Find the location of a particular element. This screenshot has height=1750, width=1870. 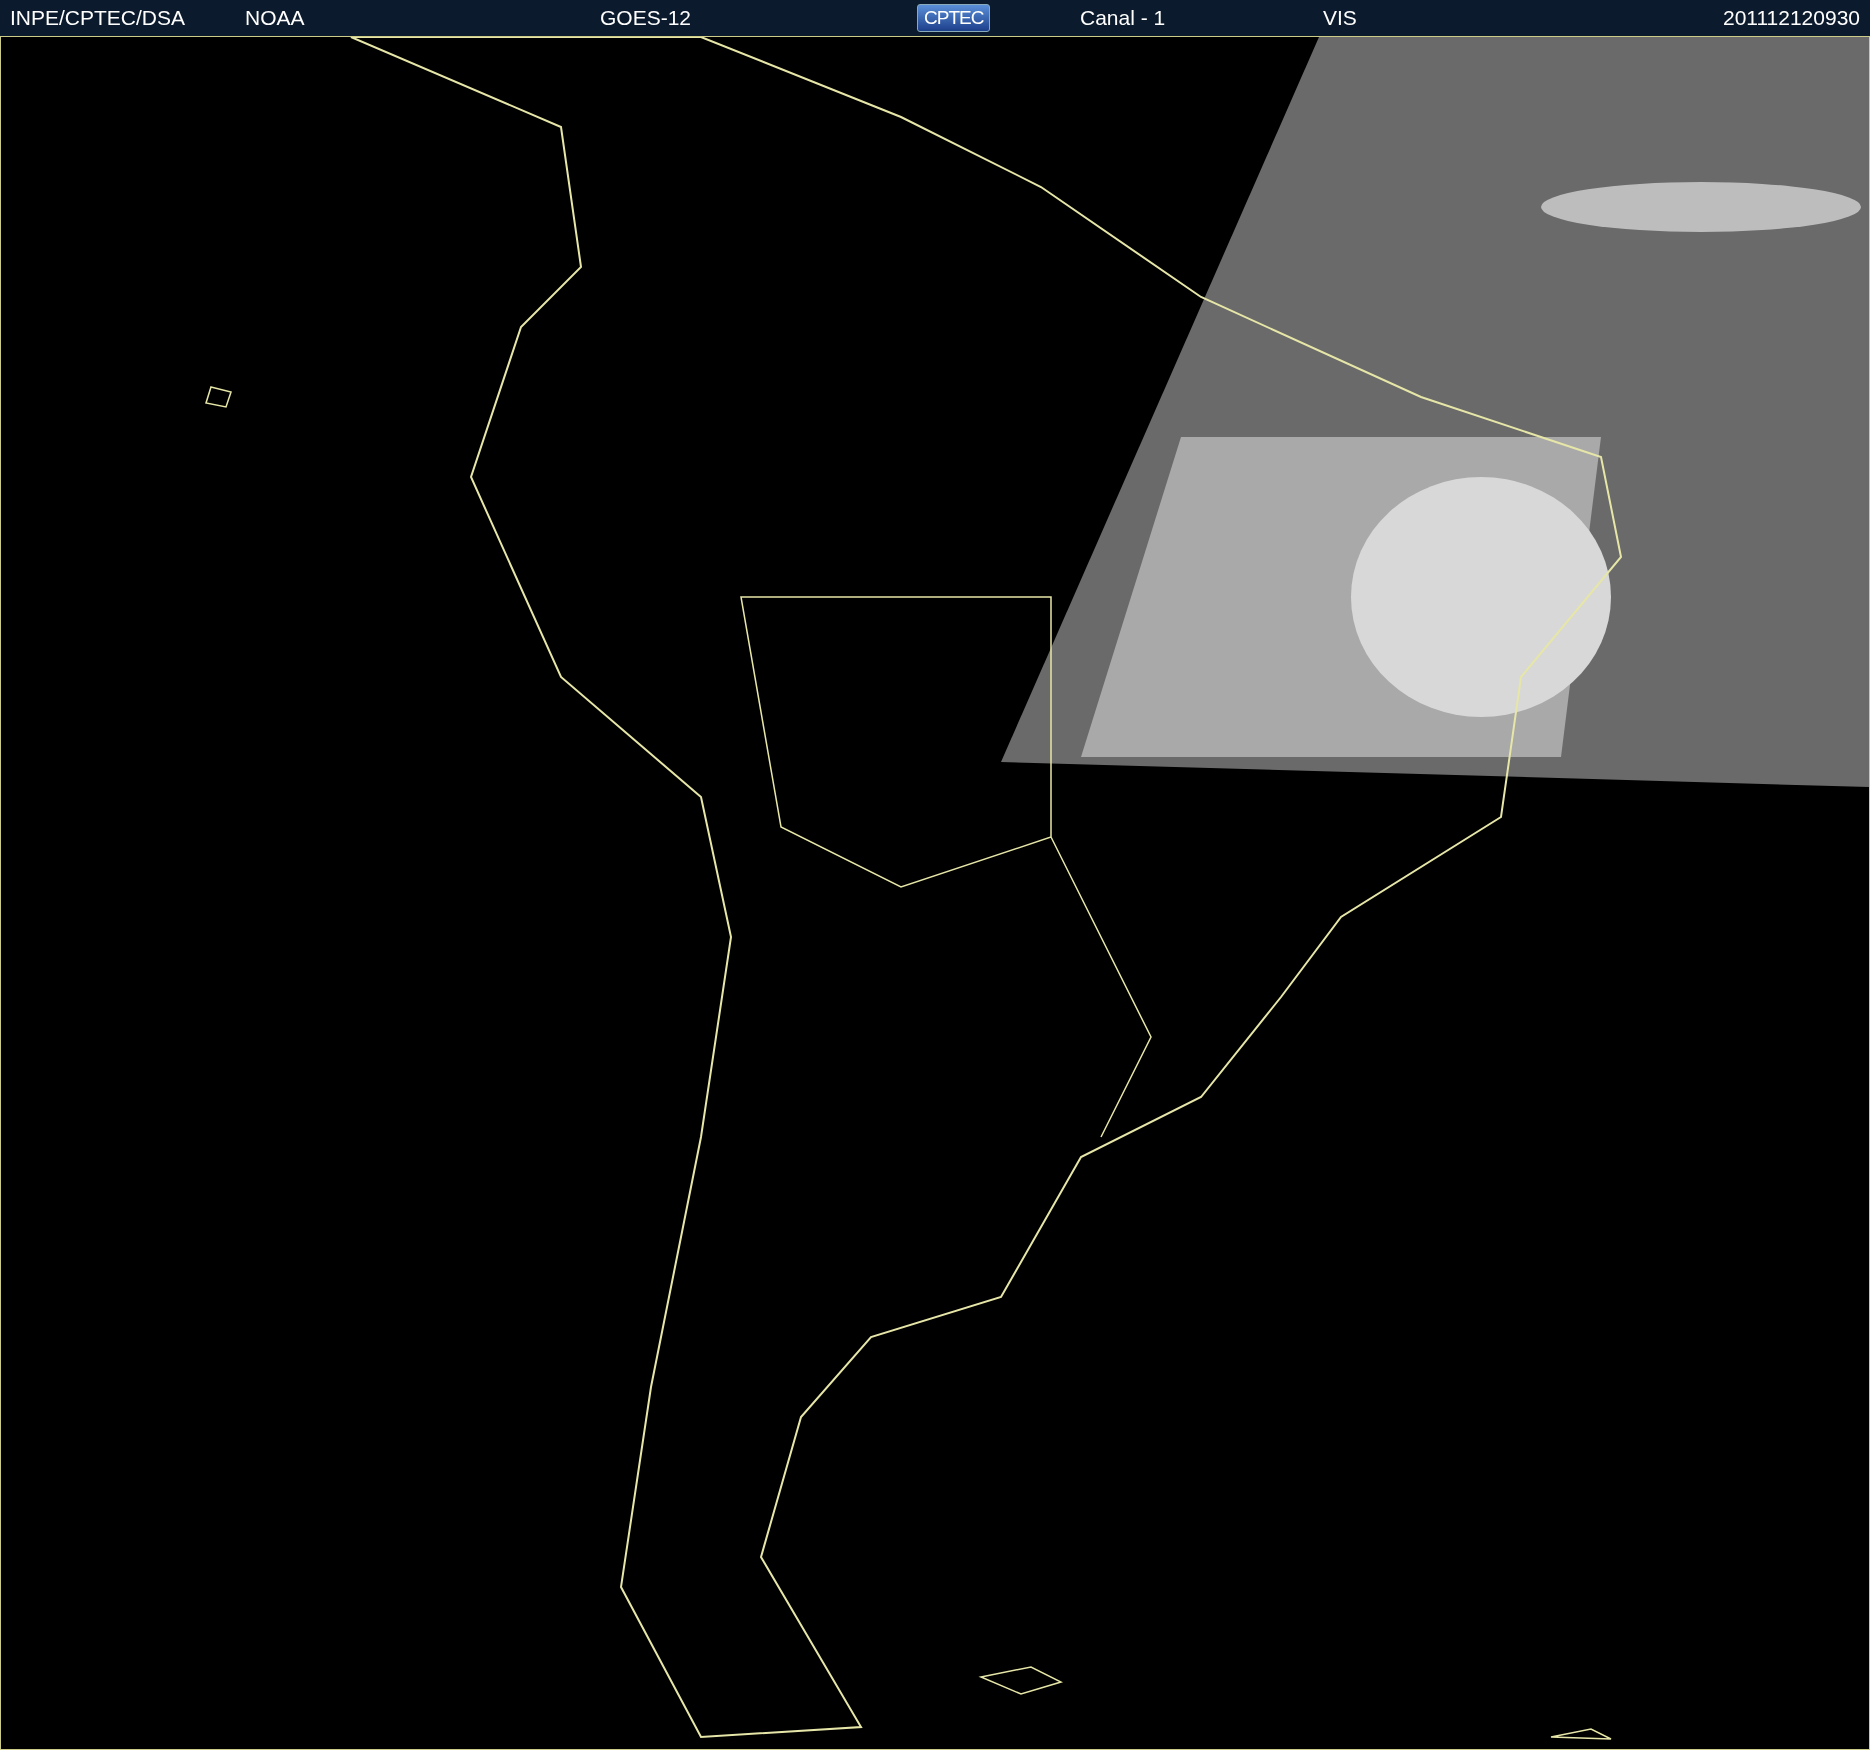

source-label: INPE/CPTEC/DSA is located at coordinates (98, 18).